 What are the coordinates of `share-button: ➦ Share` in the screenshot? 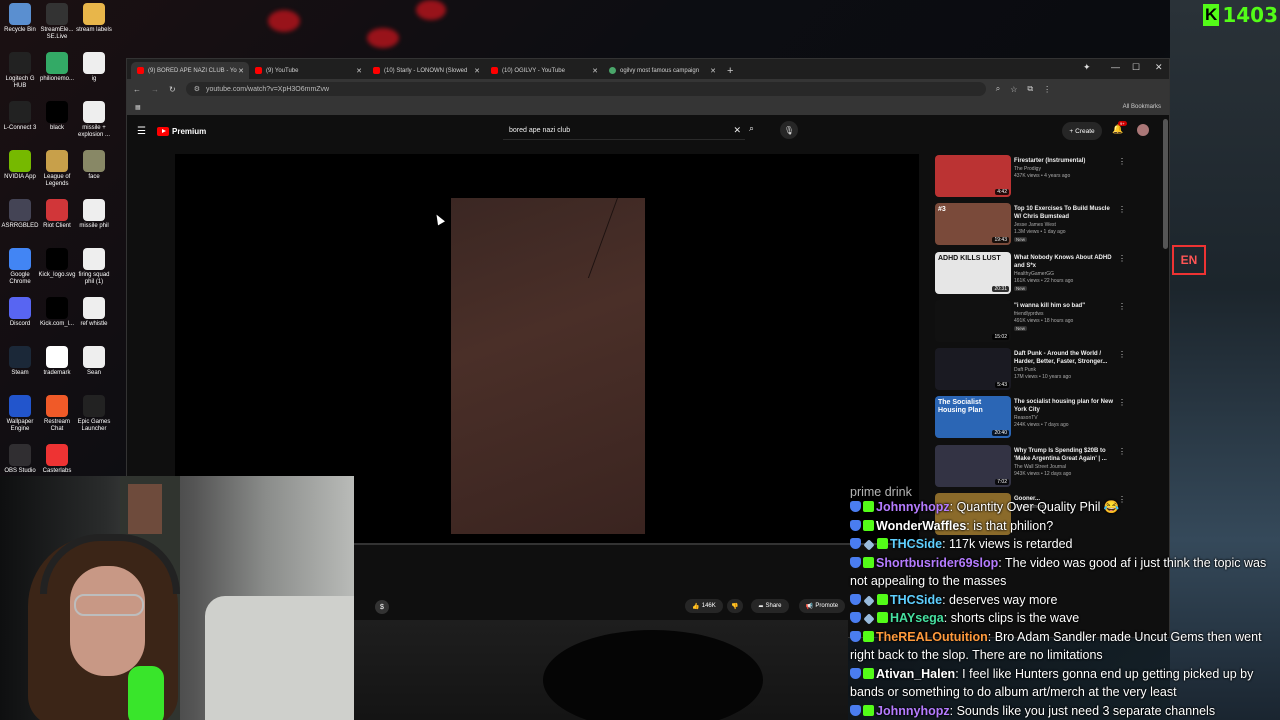 It's located at (770, 606).